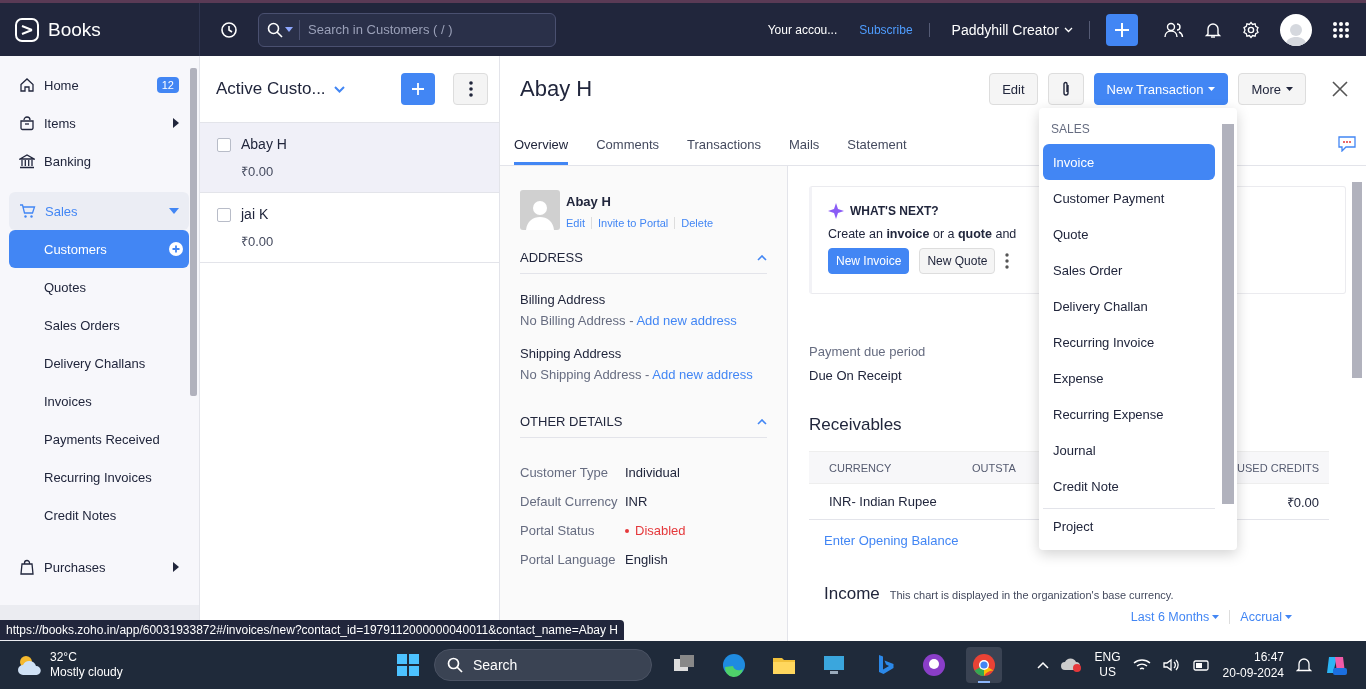 The image size is (1366, 689). I want to click on sidebar-item: Home 12, so click(99, 85).